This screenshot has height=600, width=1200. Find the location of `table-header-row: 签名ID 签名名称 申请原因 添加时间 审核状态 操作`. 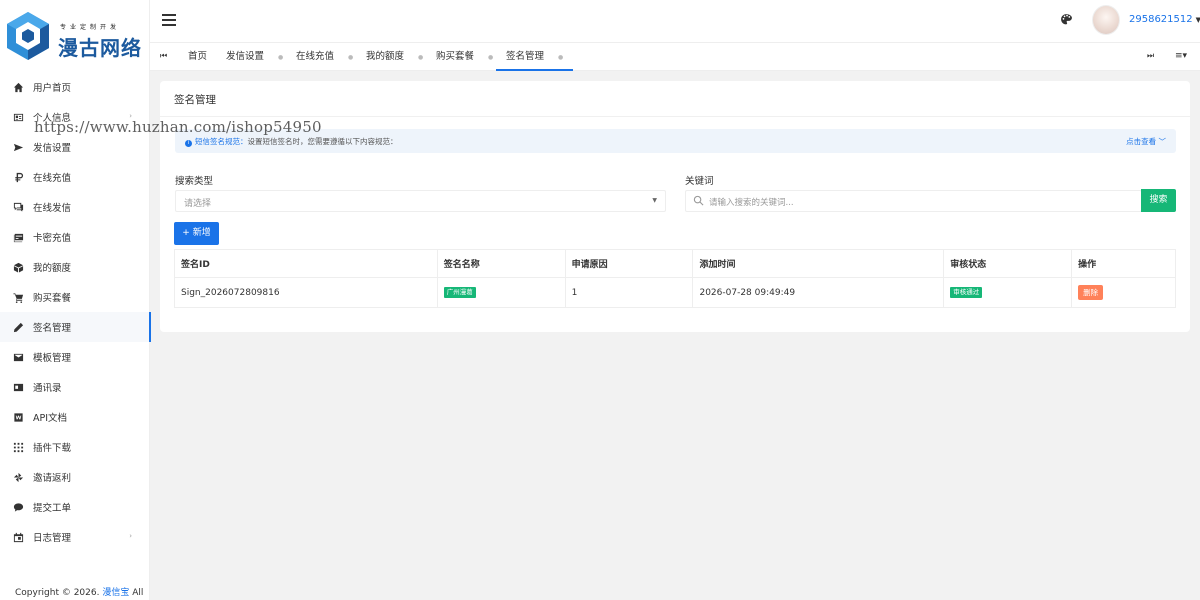

table-header-row: 签名ID 签名名称 申请原因 添加时间 审核状态 操作 is located at coordinates (675, 263).